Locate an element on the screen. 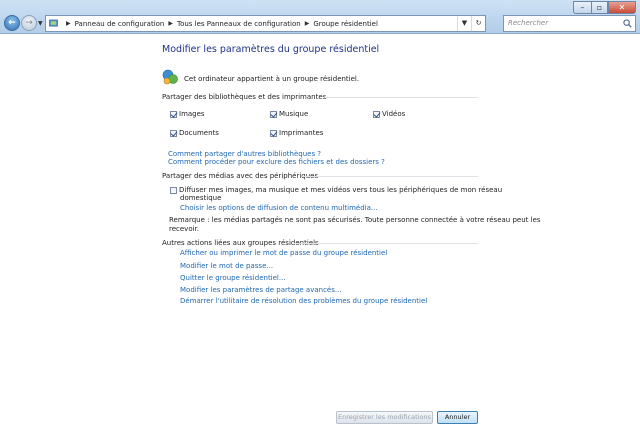  checkbox-music: Musique is located at coordinates (289, 114).